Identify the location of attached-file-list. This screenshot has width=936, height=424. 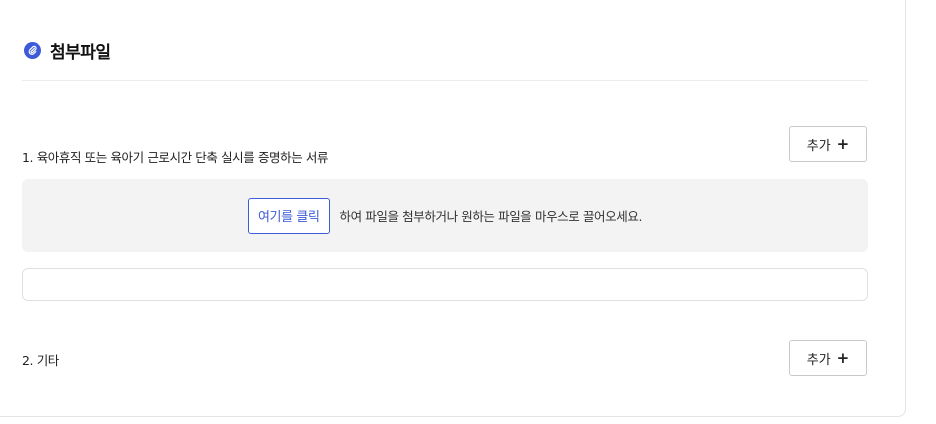
(445, 284).